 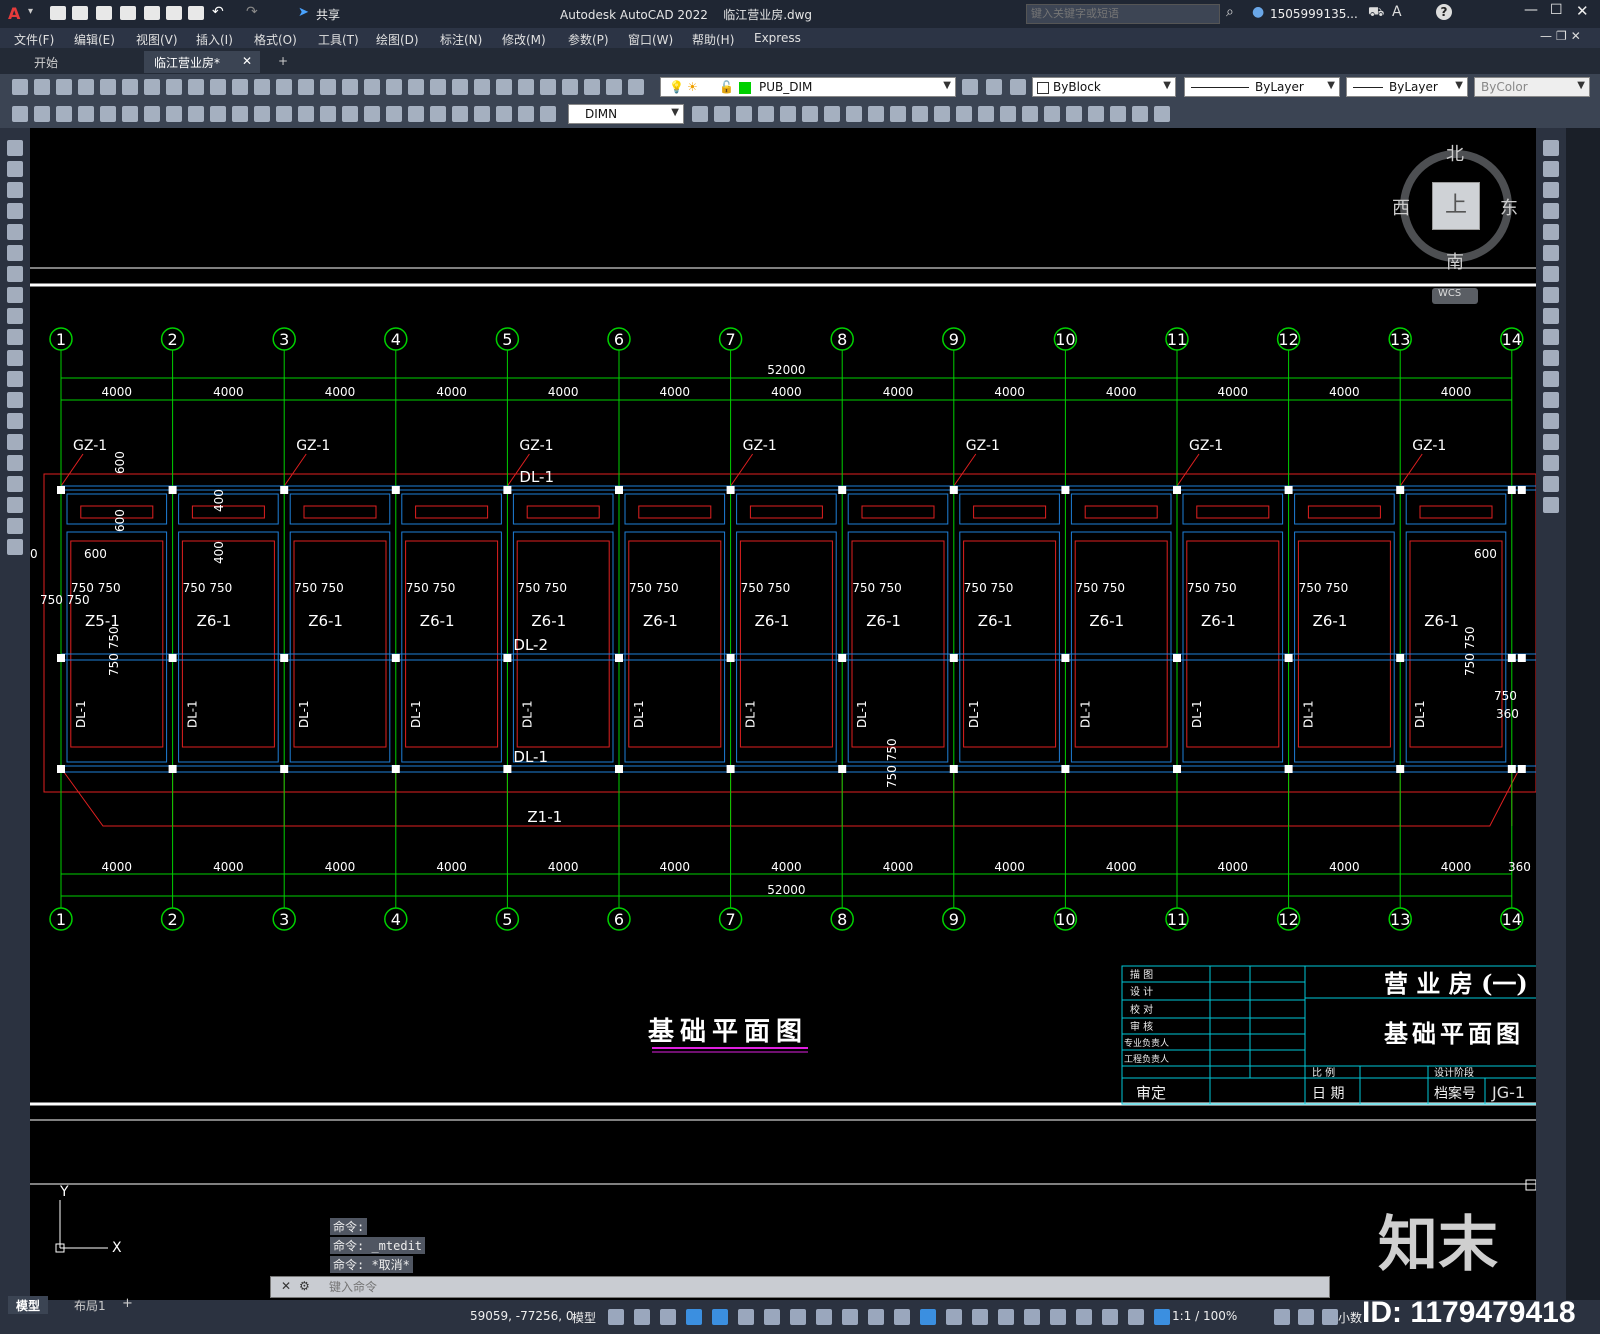 I want to click on menu-item-11: 帮助(H), so click(x=713, y=39).